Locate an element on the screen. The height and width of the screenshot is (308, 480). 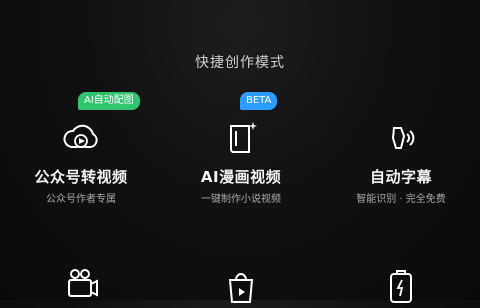
mode-label: 自动字幕 is located at coordinates (400, 177).